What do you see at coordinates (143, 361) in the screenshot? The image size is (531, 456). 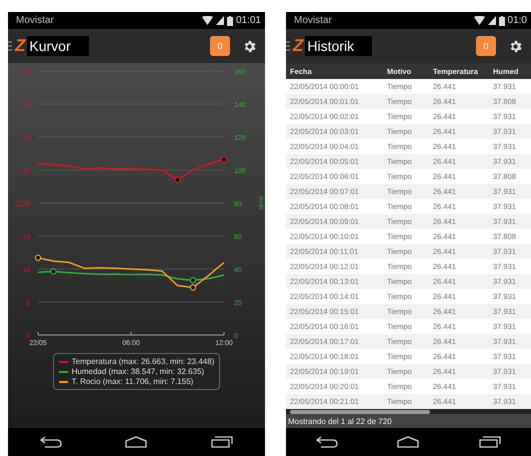 I see `legend-label: Temperatura (max: 26.663, min: 23.448)` at bounding box center [143, 361].